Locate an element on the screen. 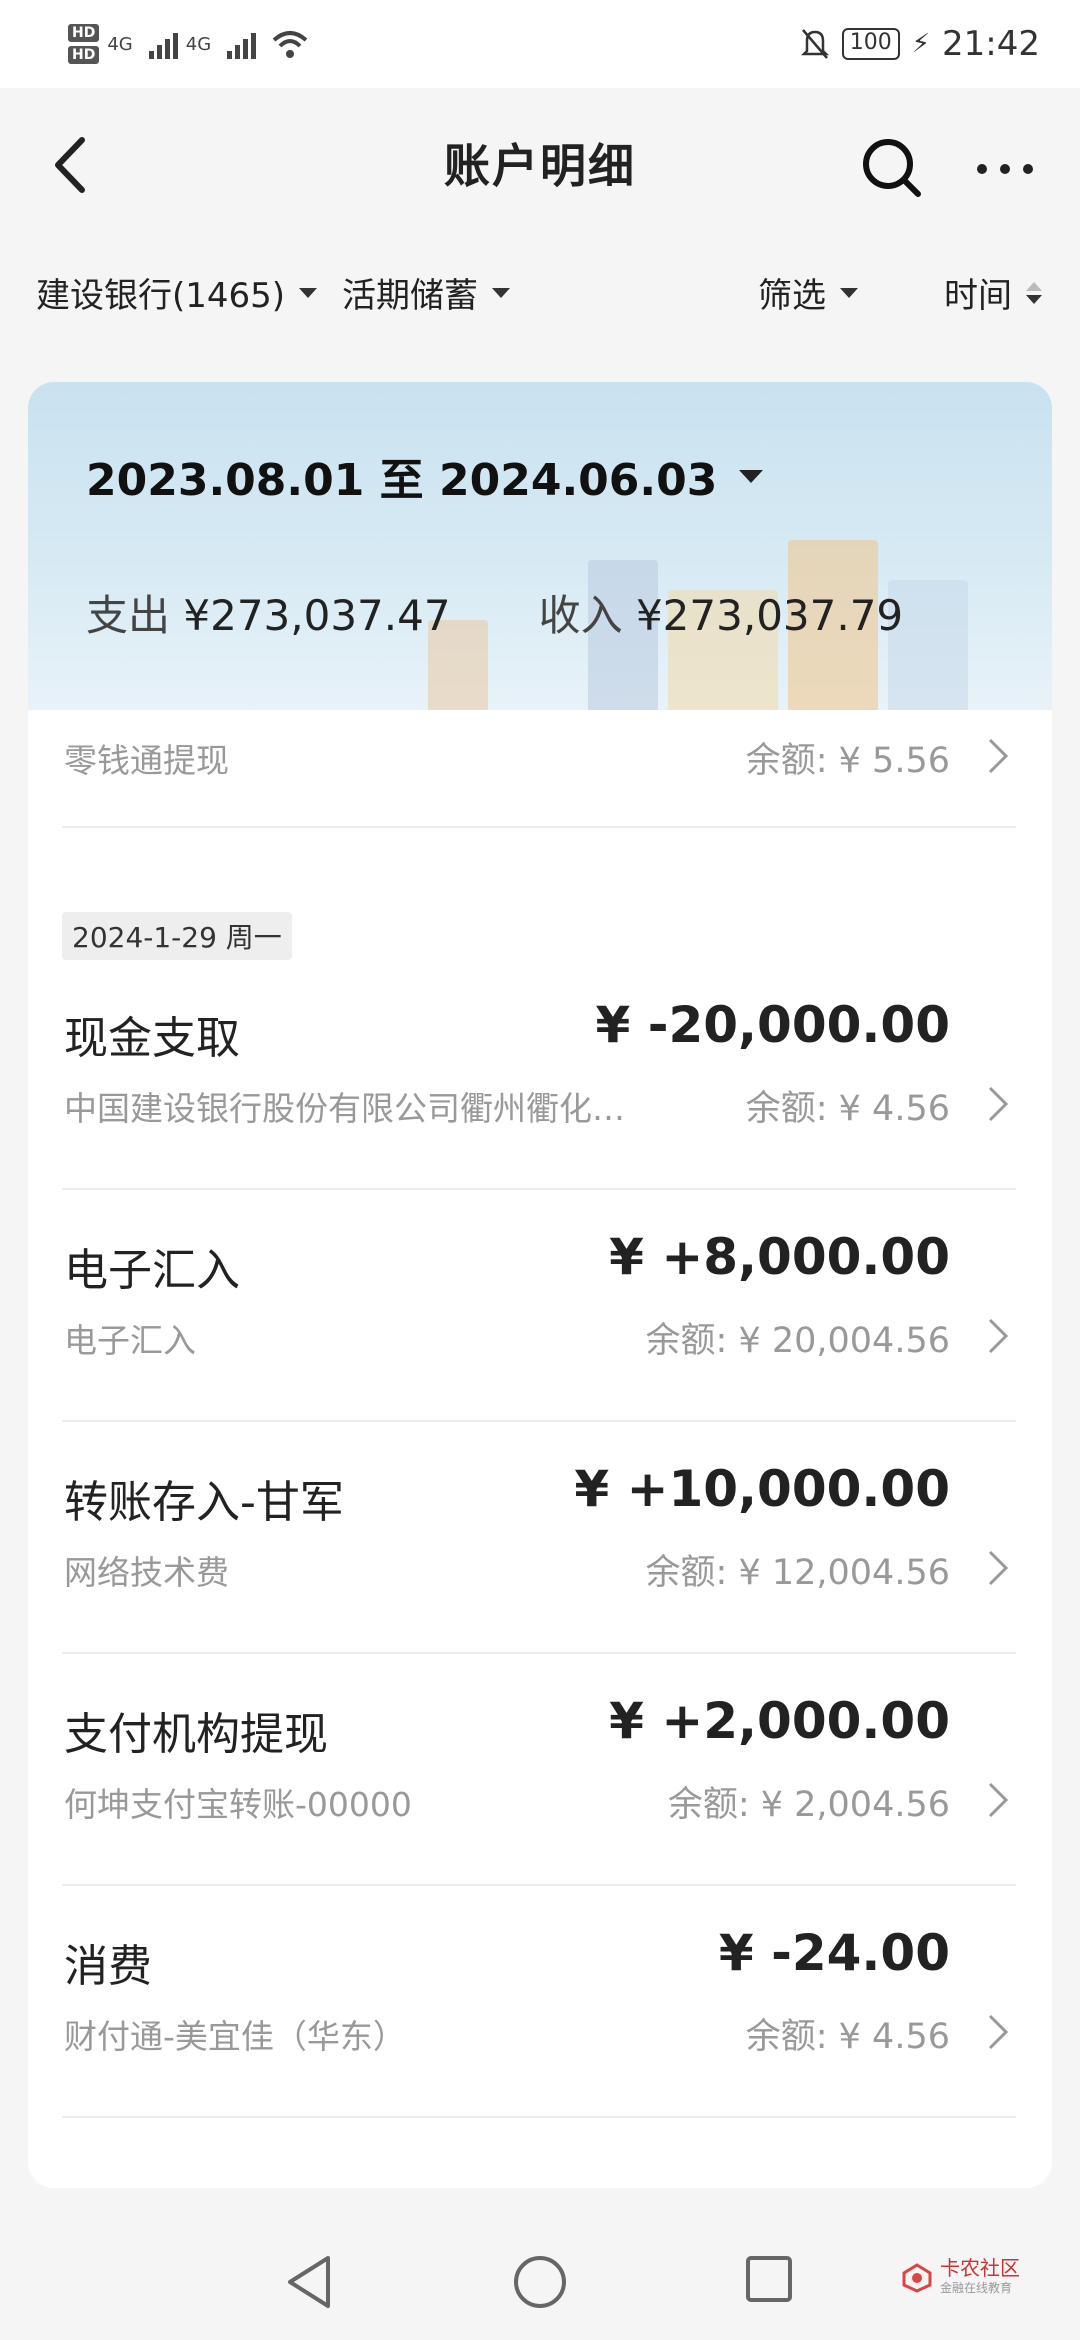 Image resolution: width=1080 pixels, height=2340 pixels. date-range-selector: 2023.08.01 至 2024.06.03 is located at coordinates (425, 476).